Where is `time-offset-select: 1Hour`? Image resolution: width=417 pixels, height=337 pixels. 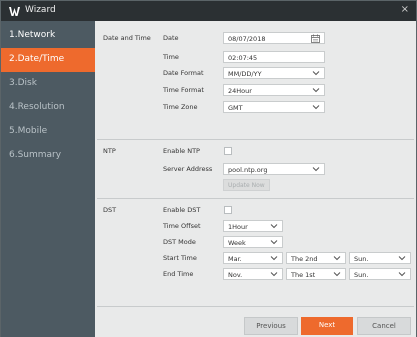 time-offset-select: 1Hour is located at coordinates (253, 226).